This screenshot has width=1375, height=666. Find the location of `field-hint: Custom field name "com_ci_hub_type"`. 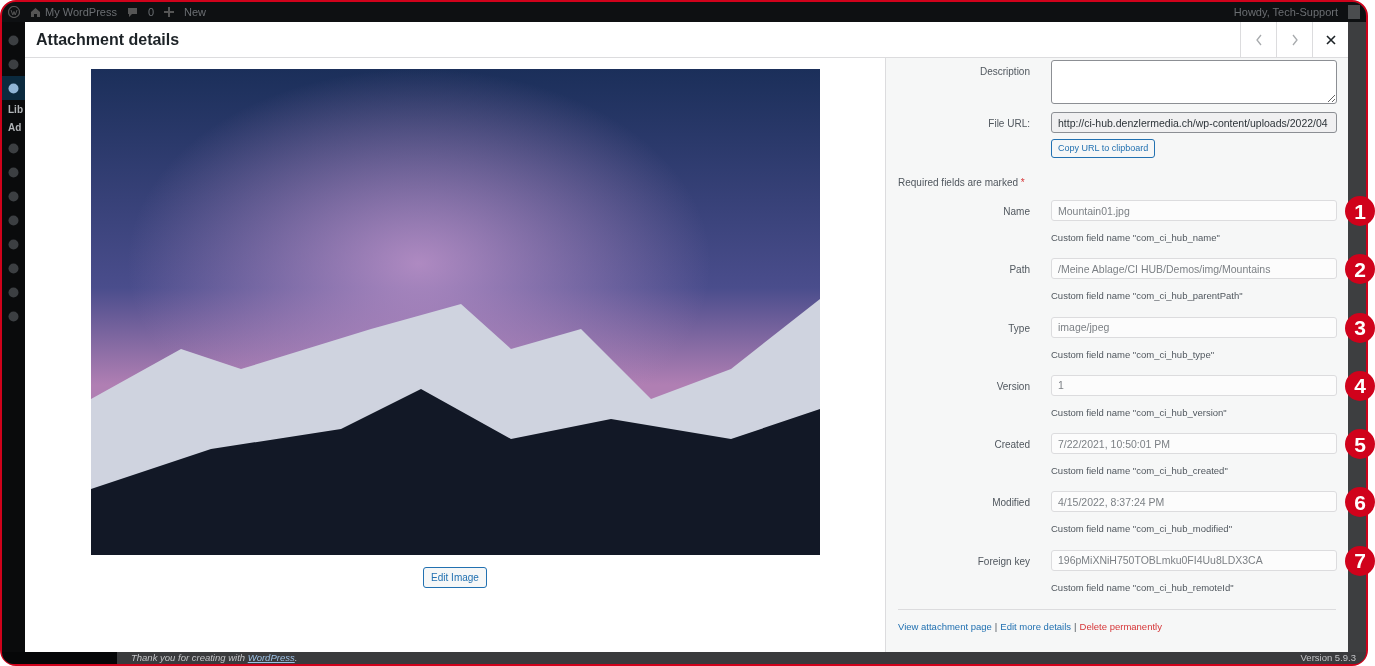

field-hint: Custom field name "com_ci_hub_type" is located at coordinates (1133, 354).